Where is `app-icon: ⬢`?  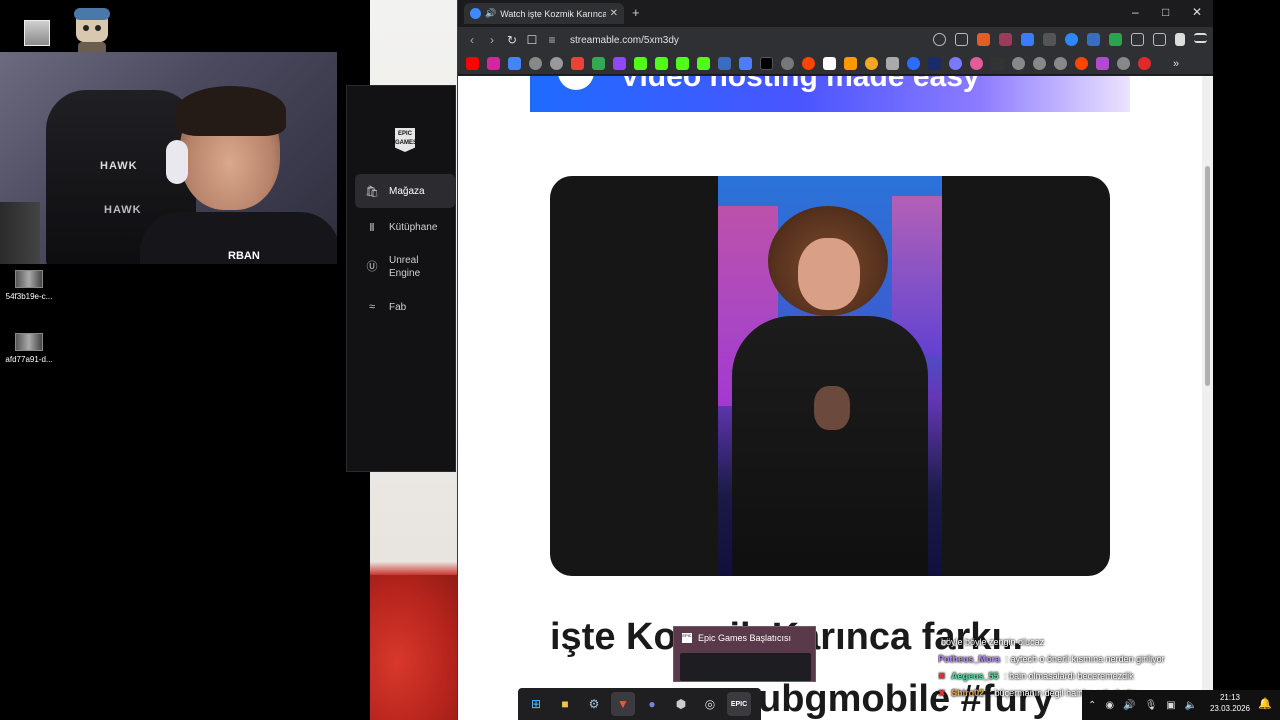 app-icon: ⬢ is located at coordinates (681, 704).